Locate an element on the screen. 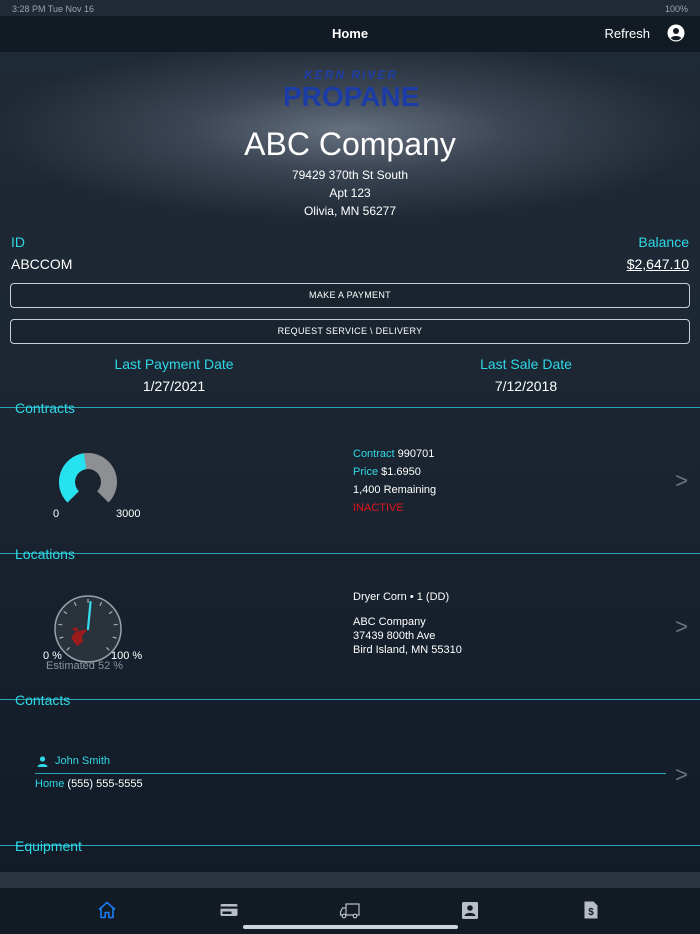 The height and width of the screenshot is (934, 700). price-label: Price is located at coordinates (366, 472).